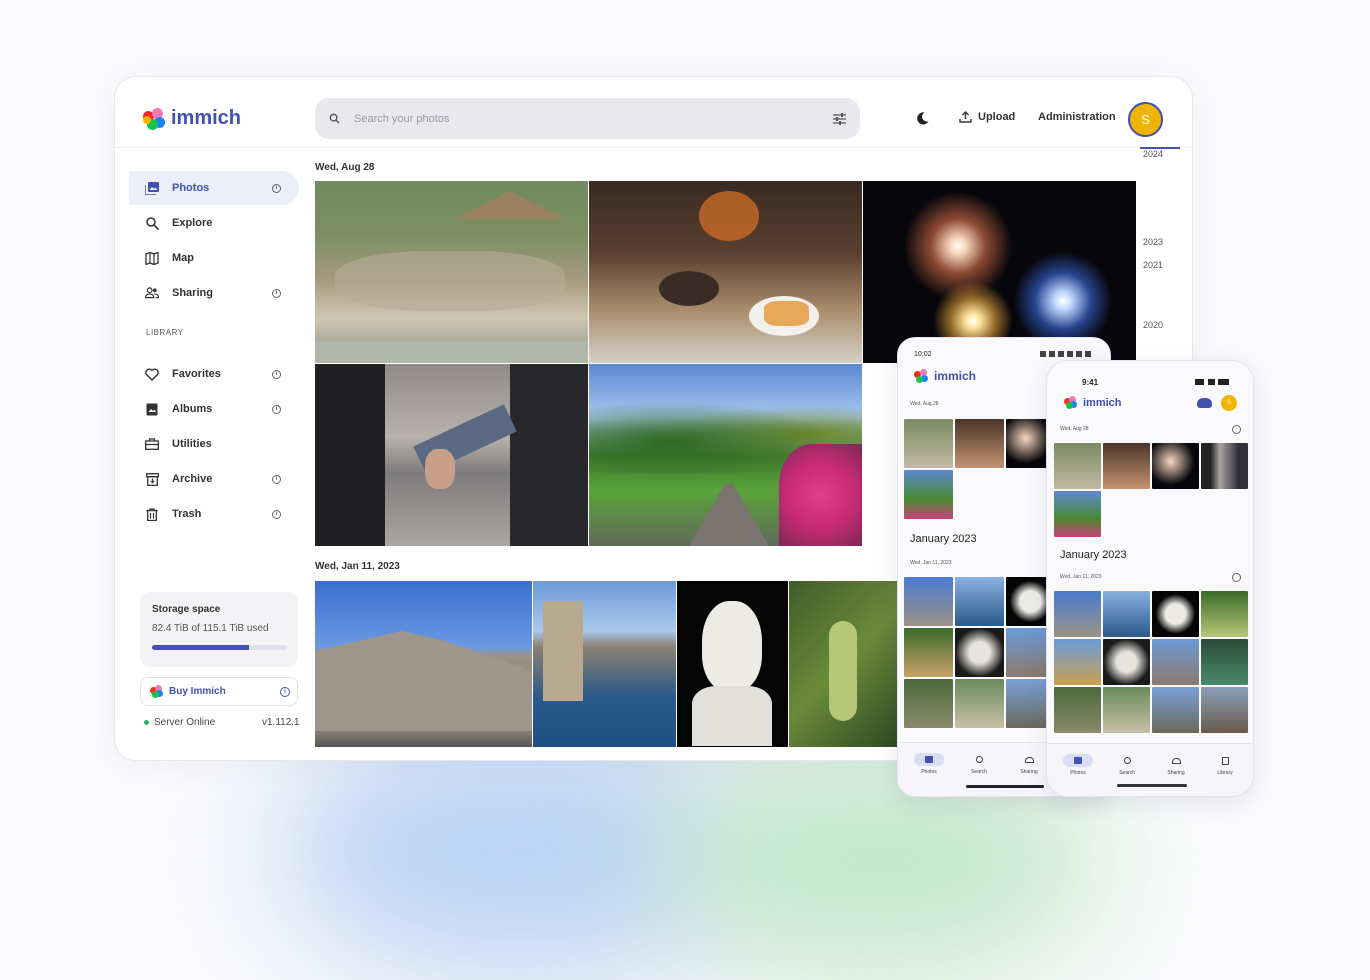 The width and height of the screenshot is (1370, 980). Describe the element at coordinates (923, 354) in the screenshot. I see `status-bar-time: 10:02` at that location.